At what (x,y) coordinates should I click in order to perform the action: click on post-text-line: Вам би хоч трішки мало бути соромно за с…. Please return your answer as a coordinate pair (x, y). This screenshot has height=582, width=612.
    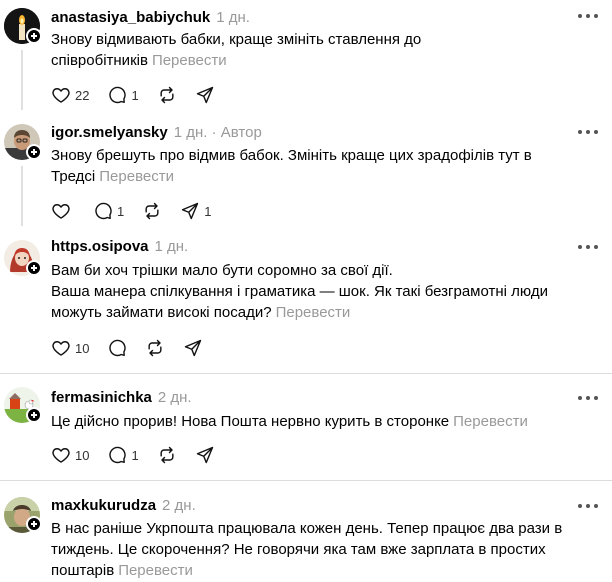
    Looking at the image, I should click on (222, 270).